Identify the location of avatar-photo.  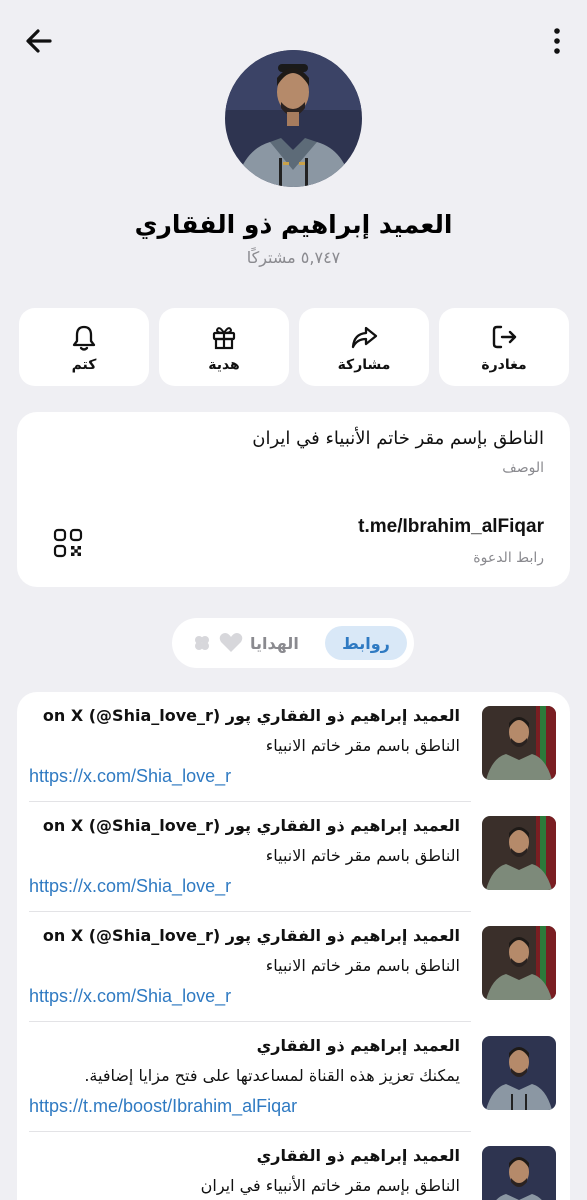
(293, 118).